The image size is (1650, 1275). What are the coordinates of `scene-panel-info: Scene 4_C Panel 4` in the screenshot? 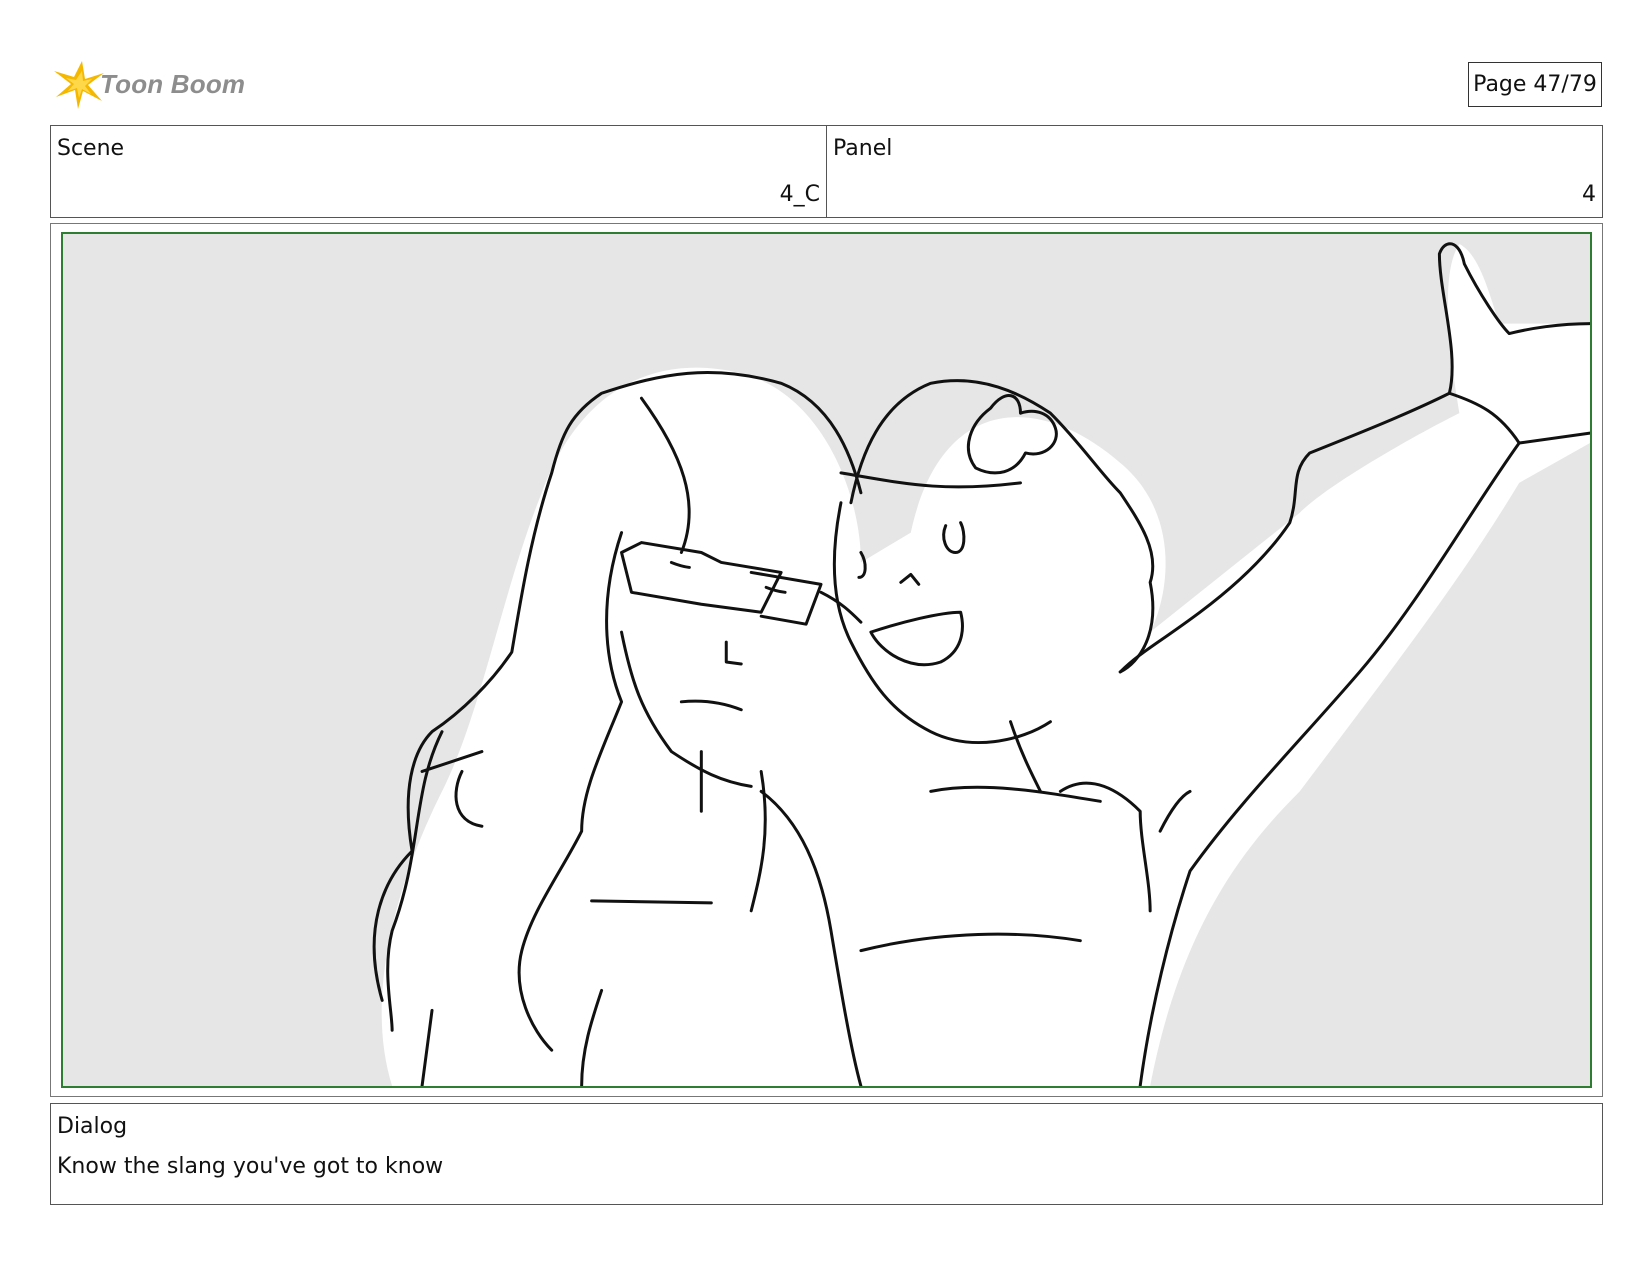 It's located at (826, 171).